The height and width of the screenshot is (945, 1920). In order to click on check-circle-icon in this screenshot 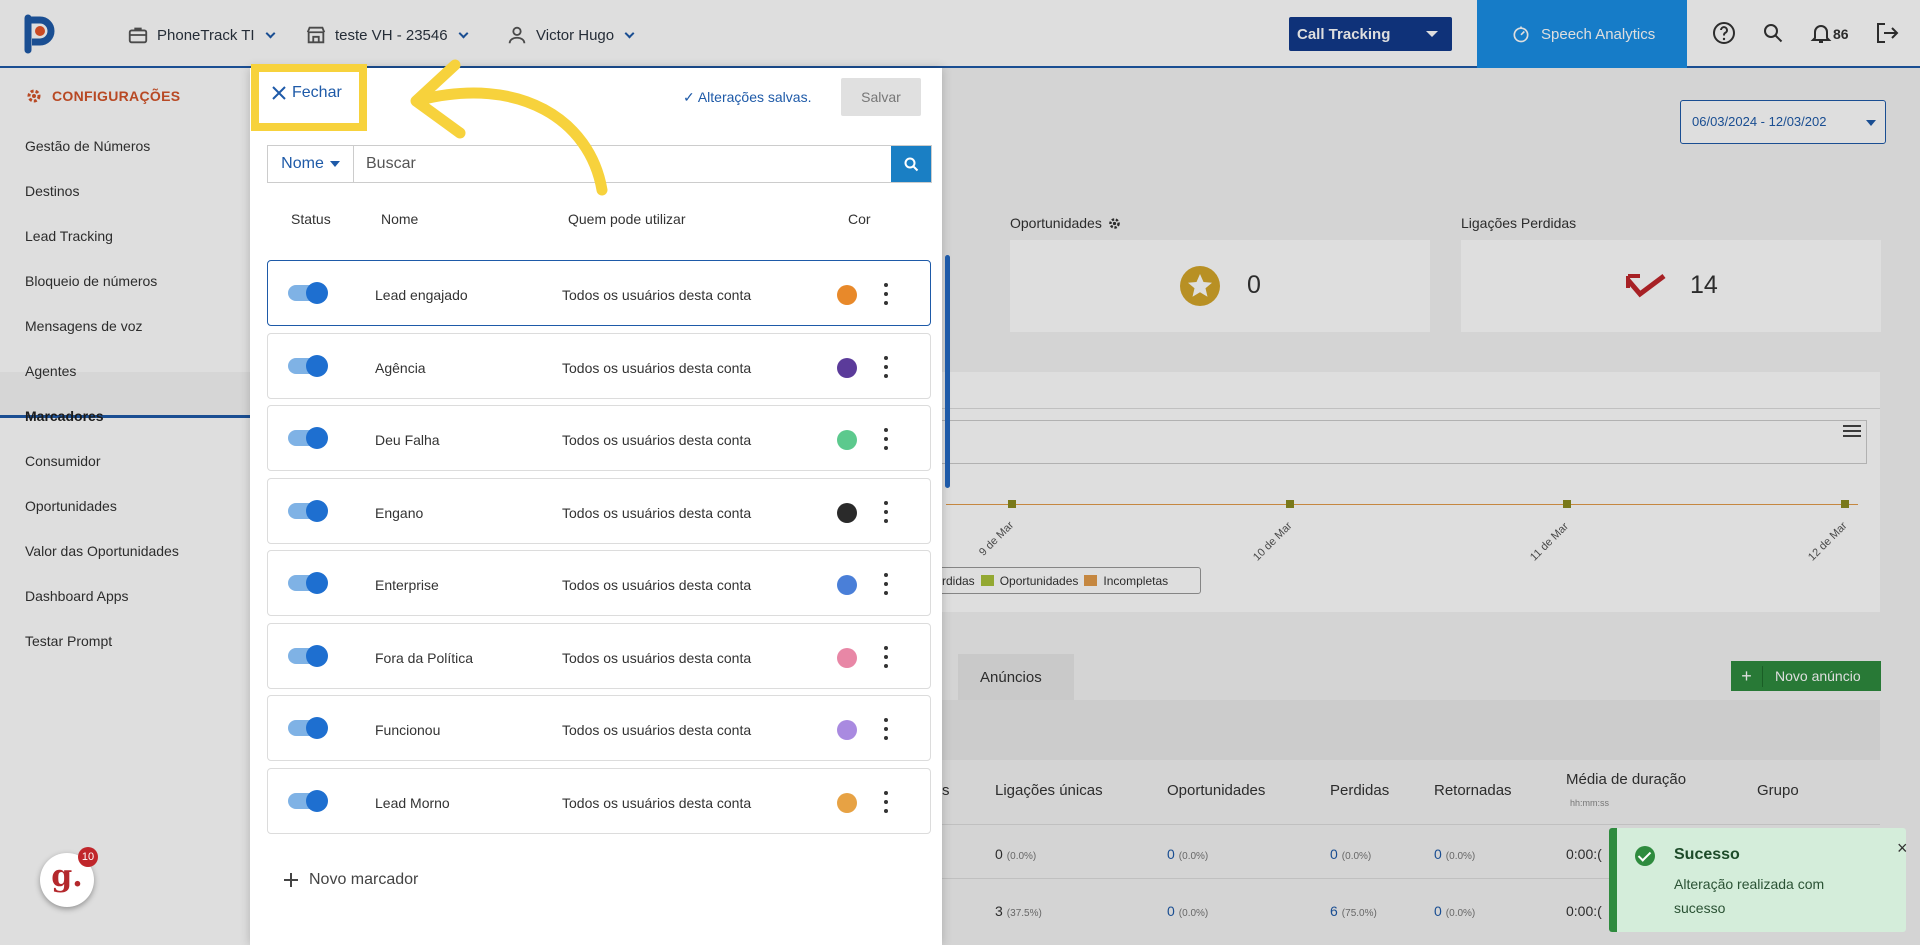, I will do `click(1645, 856)`.